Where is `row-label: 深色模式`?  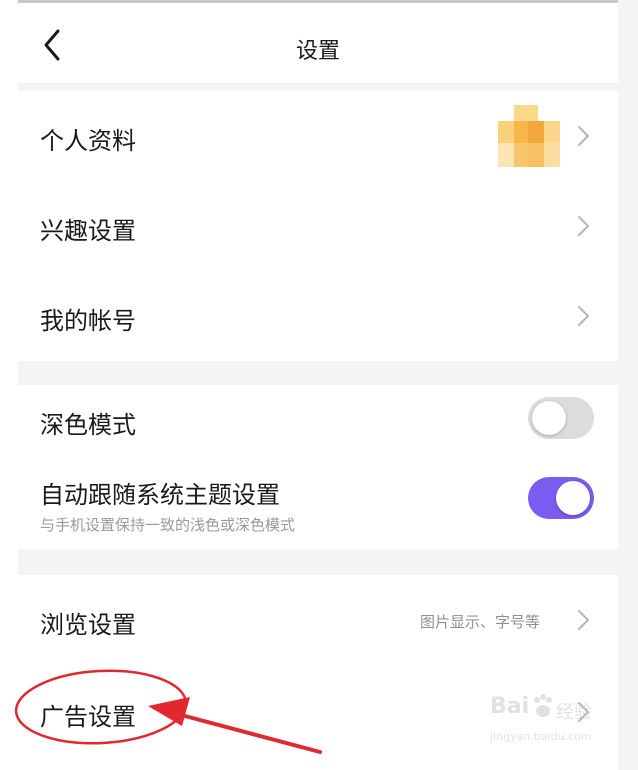
row-label: 深色模式 is located at coordinates (88, 425).